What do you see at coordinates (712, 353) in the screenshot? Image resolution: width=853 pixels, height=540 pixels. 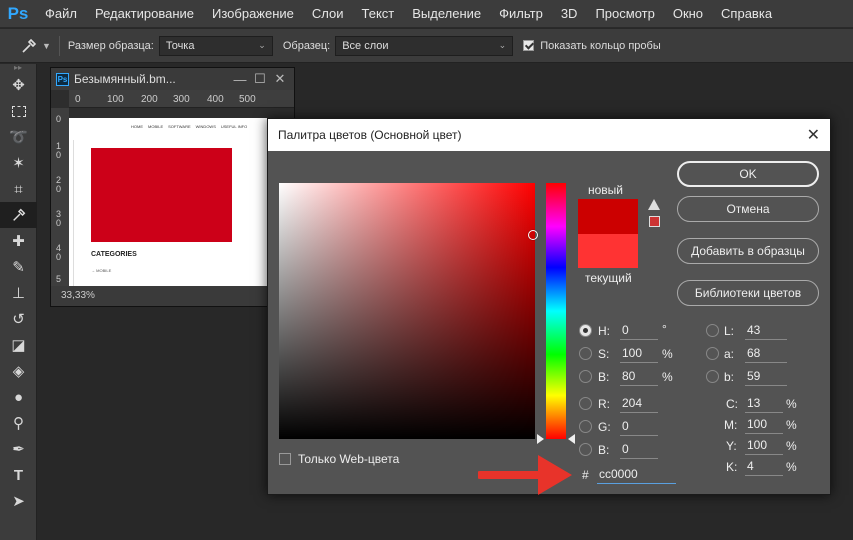 I see `a-channel-radio` at bounding box center [712, 353].